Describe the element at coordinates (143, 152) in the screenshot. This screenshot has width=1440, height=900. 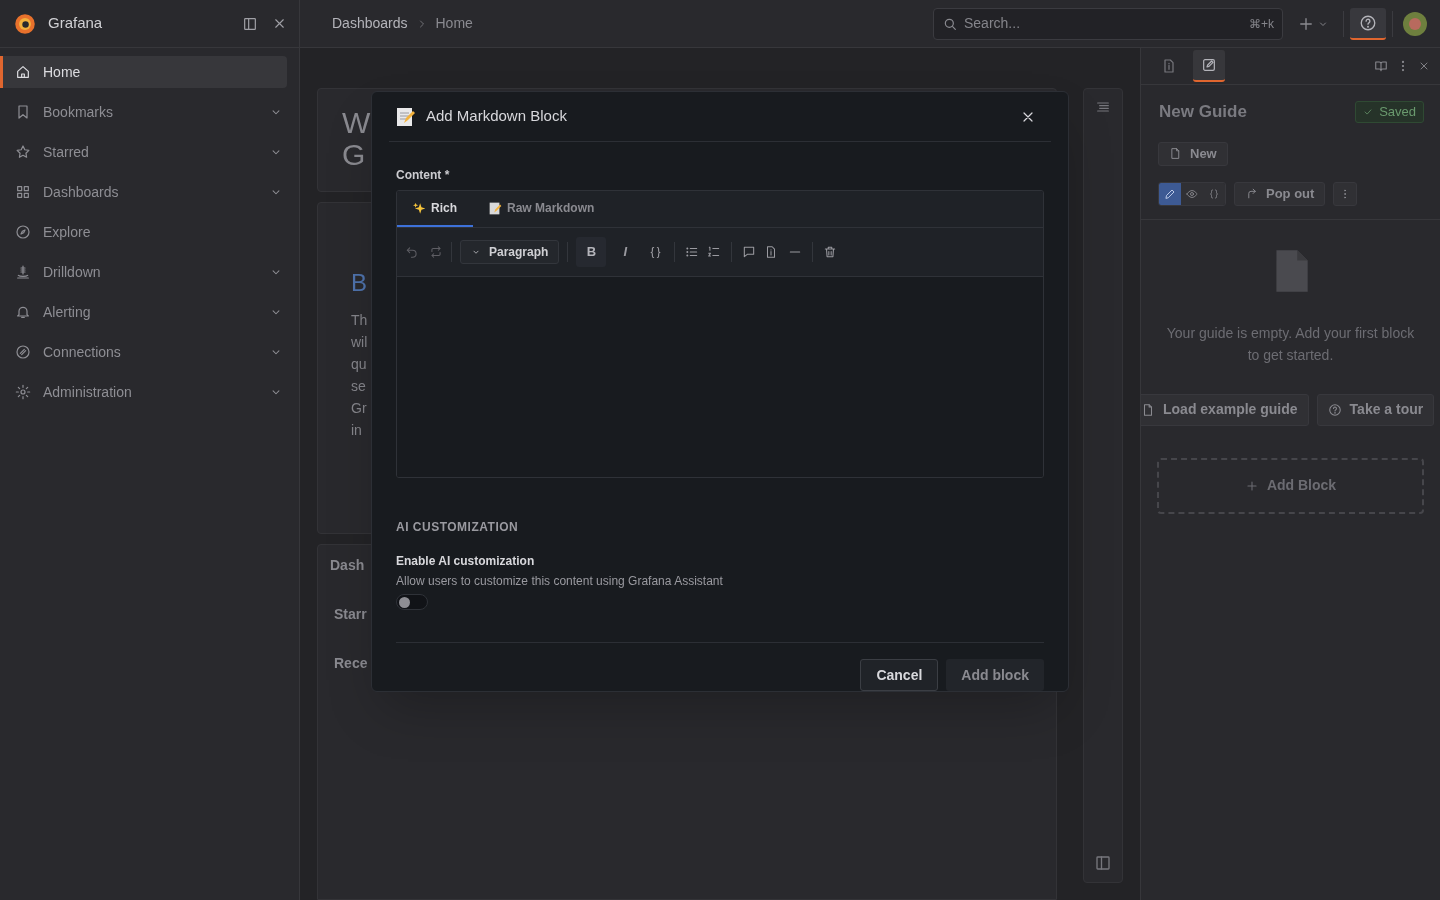
I see `nav-item: Starred` at that location.